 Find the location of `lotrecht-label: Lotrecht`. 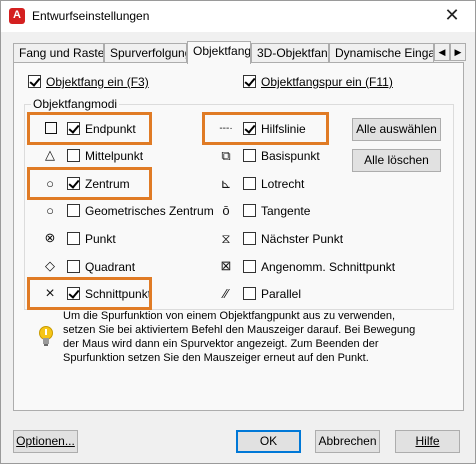

lotrecht-label: Lotrecht is located at coordinates (282, 184).